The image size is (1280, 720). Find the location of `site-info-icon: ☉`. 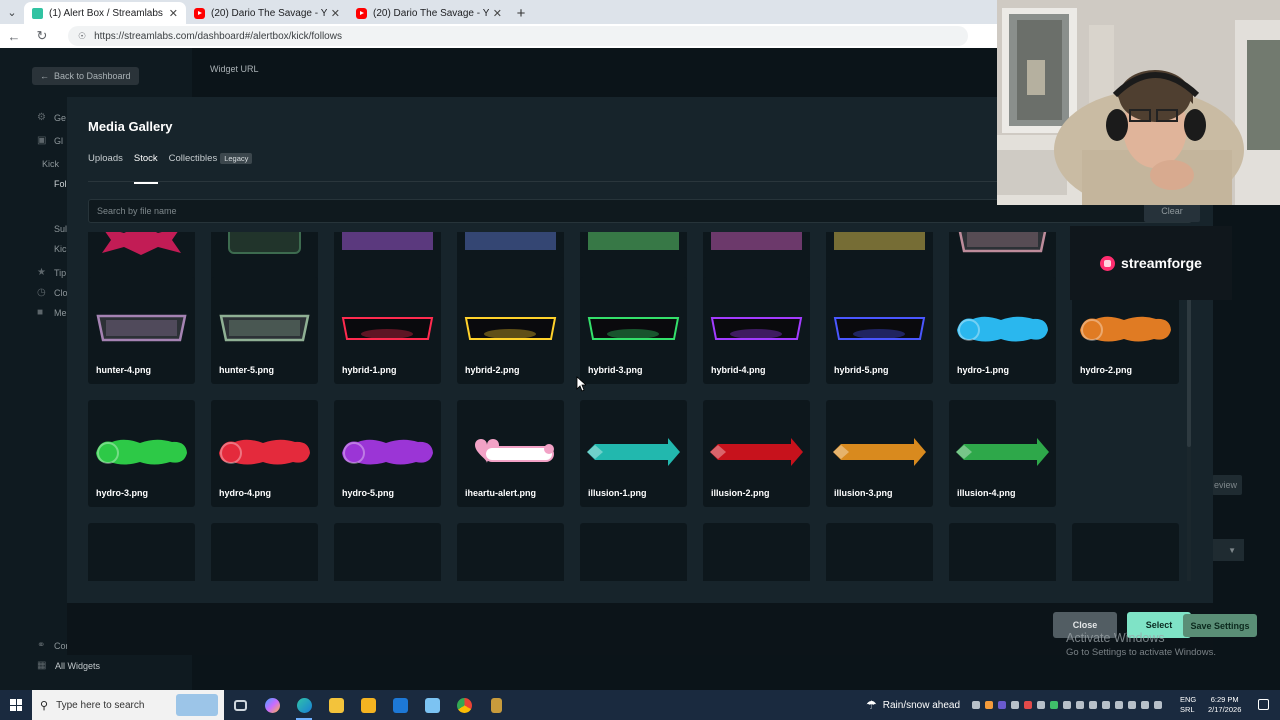

site-info-icon: ☉ is located at coordinates (82, 36).